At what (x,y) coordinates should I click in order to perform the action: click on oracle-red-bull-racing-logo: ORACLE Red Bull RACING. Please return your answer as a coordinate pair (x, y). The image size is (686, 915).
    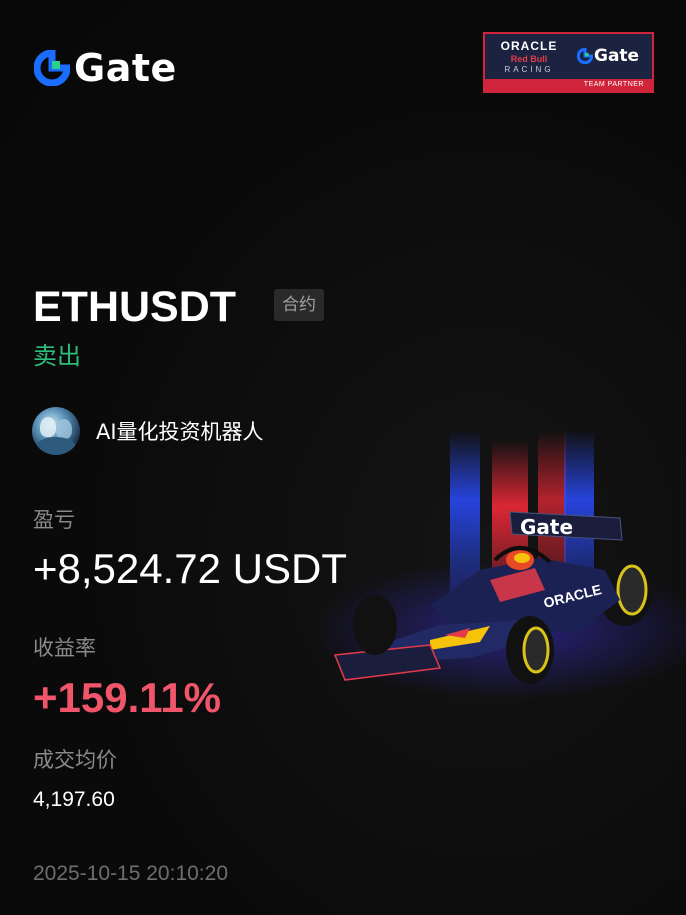
    Looking at the image, I should click on (529, 56).